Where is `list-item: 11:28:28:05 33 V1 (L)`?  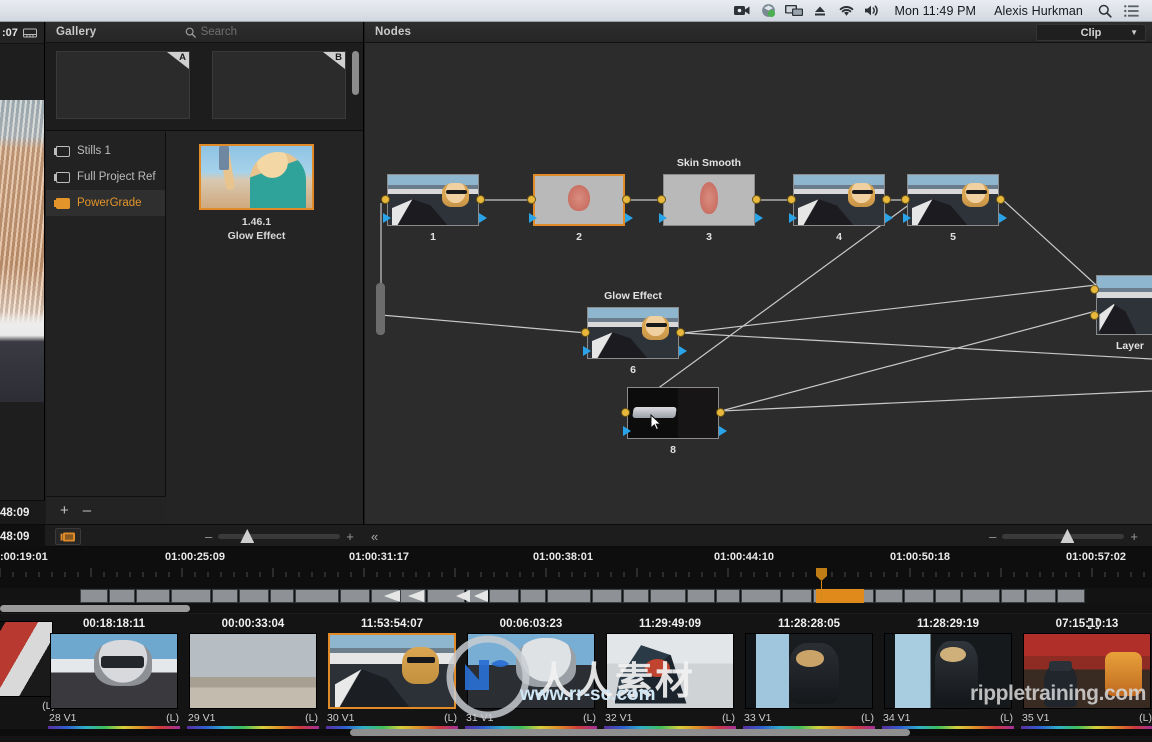
list-item: 11:28:28:05 33 V1 (L) is located at coordinates (809, 678).